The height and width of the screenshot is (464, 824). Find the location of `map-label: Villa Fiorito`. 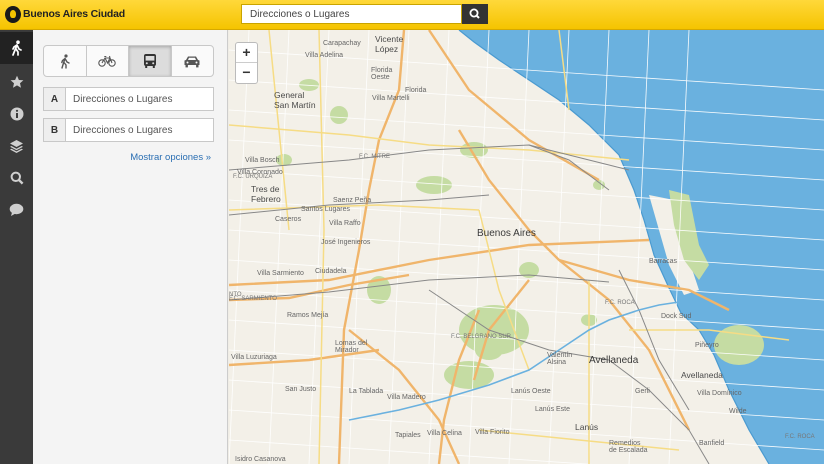

map-label: Villa Fiorito is located at coordinates (492, 432).